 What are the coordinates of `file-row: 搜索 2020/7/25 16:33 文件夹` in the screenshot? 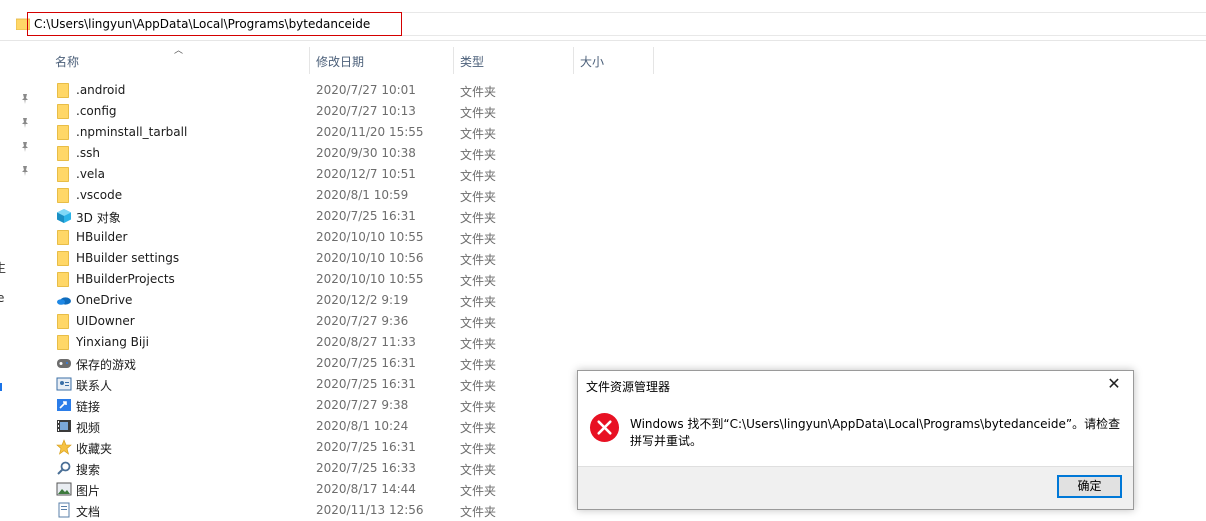 It's located at (330, 468).